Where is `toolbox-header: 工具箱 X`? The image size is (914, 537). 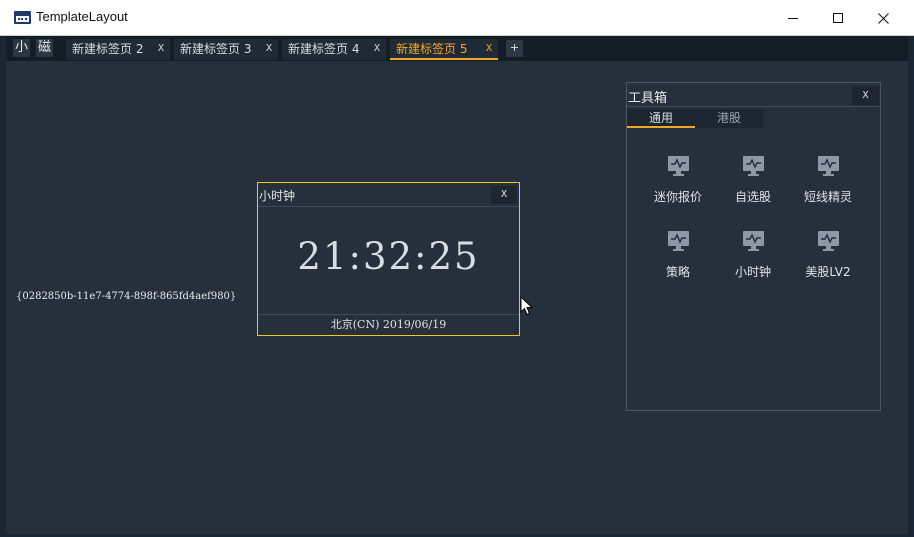
toolbox-header: 工具箱 X is located at coordinates (753, 95).